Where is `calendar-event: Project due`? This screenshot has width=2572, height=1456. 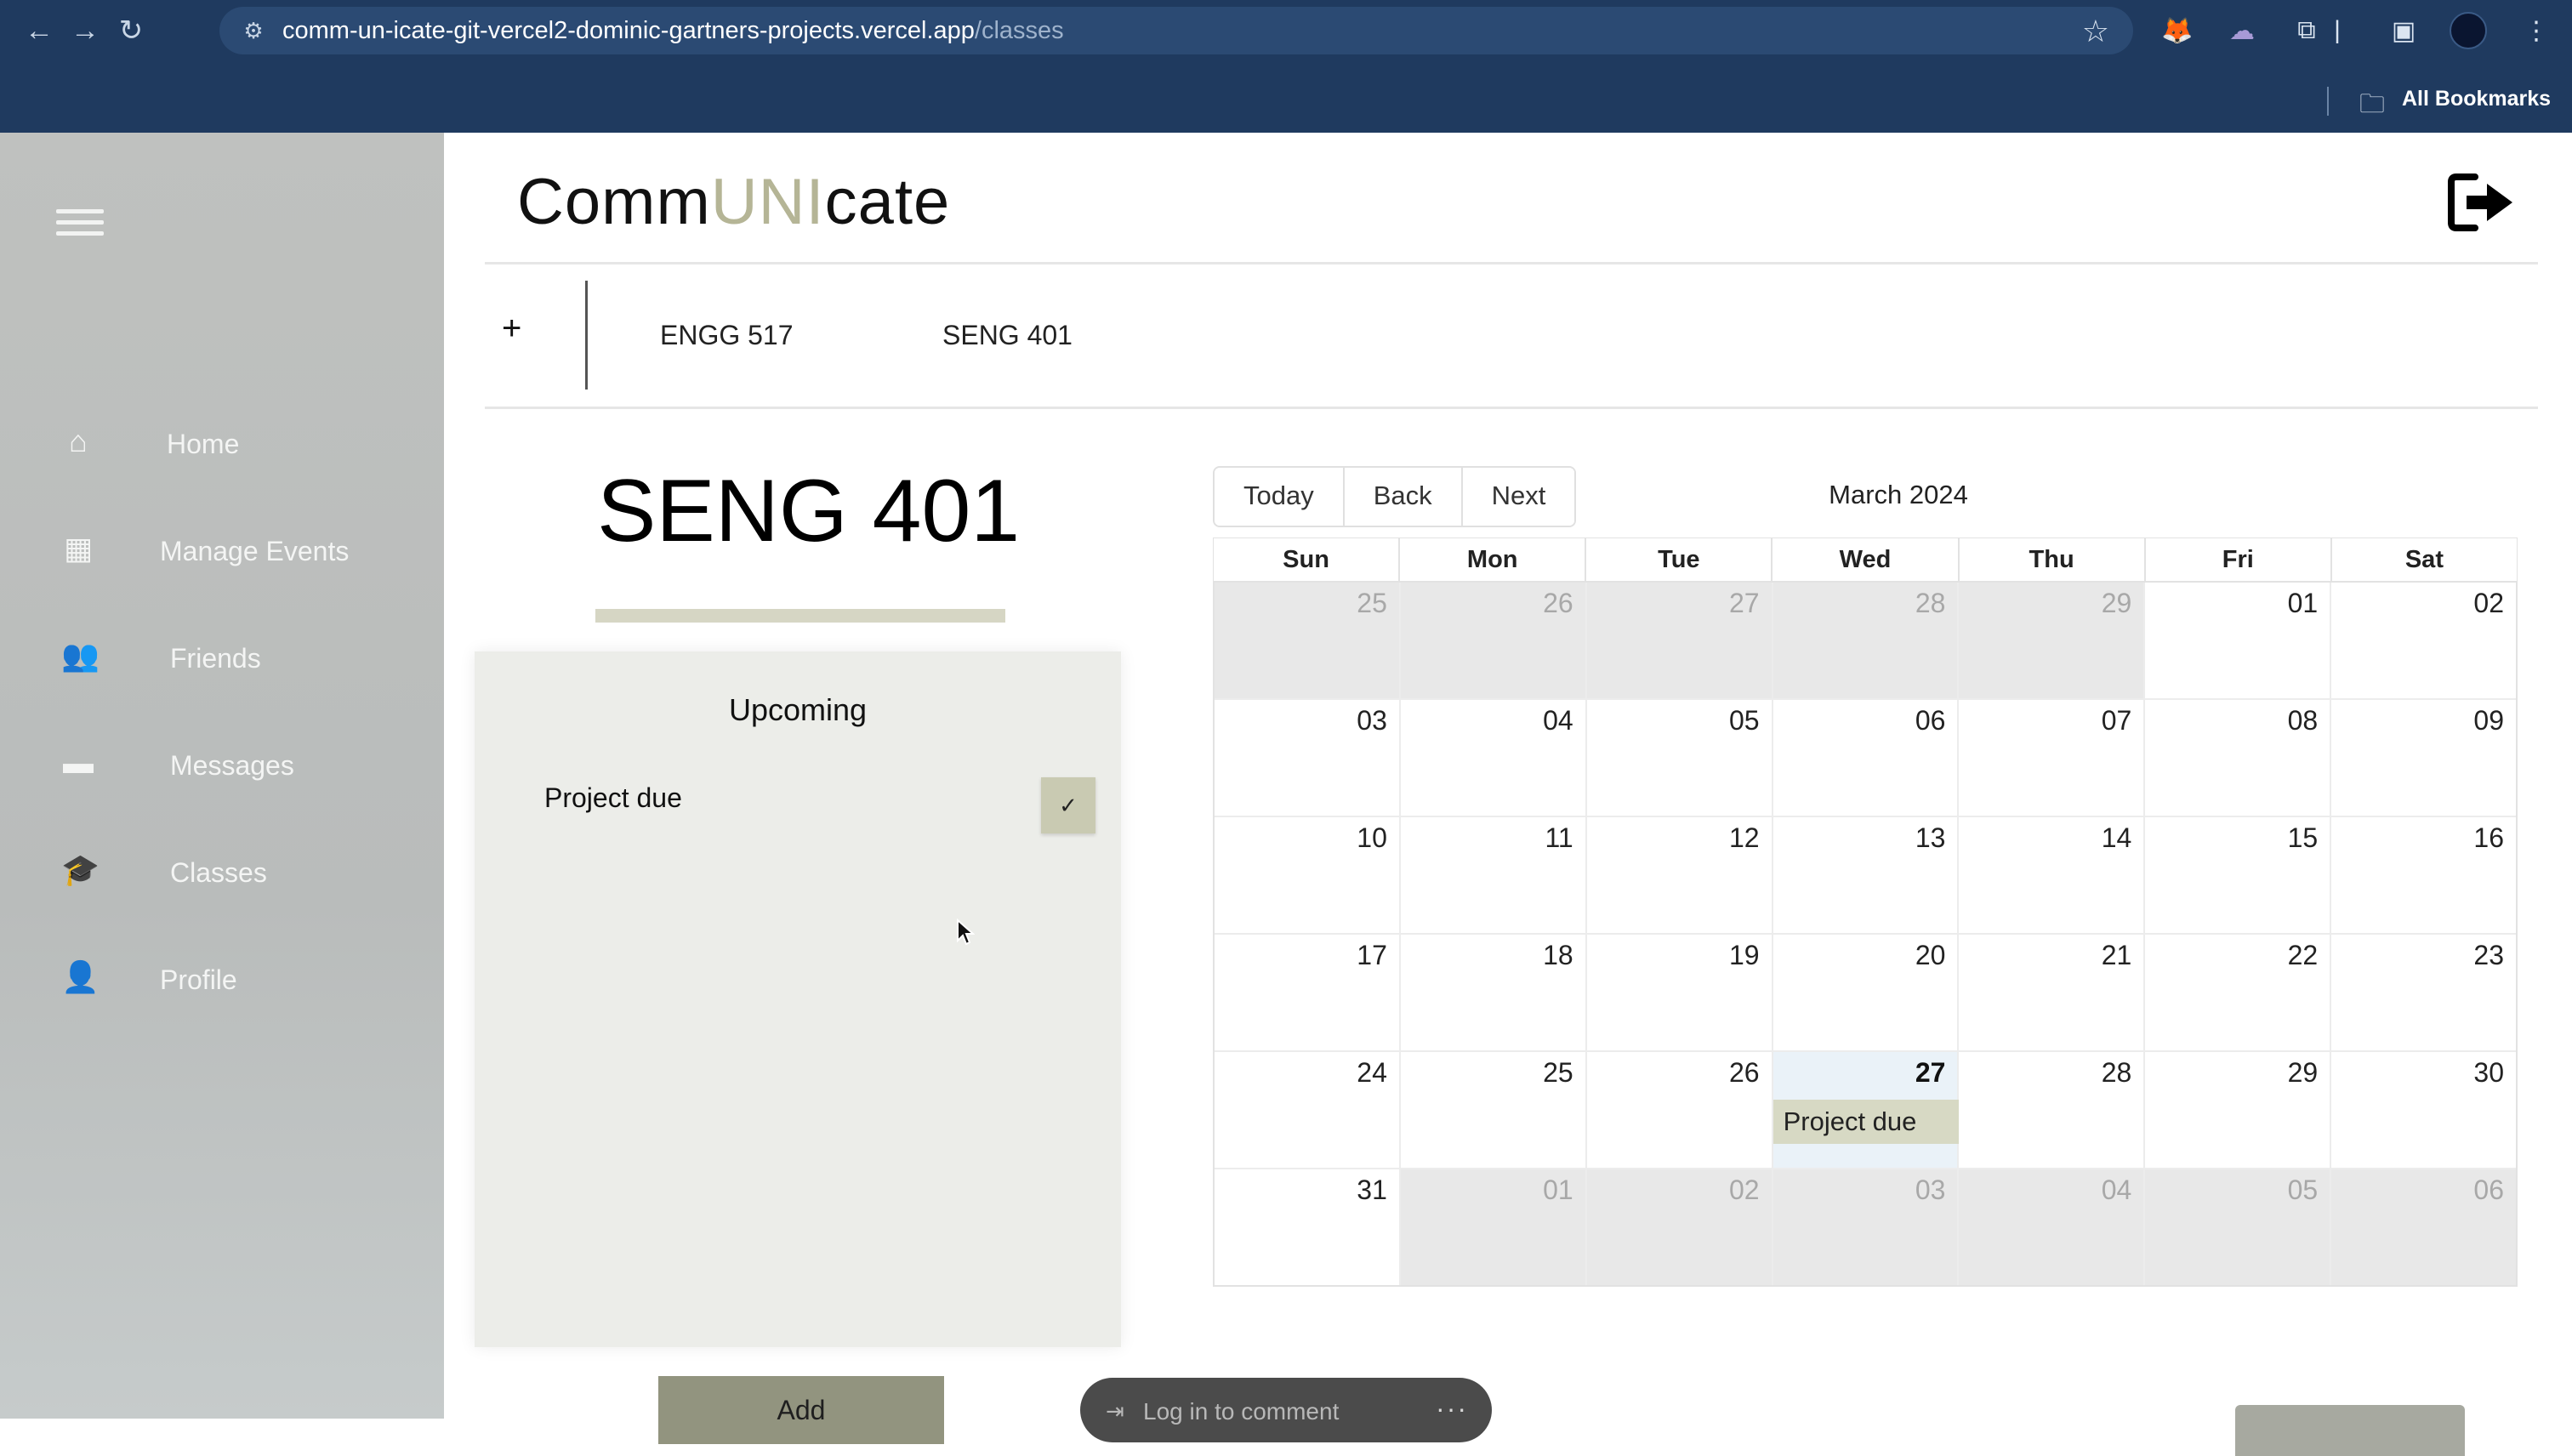
calendar-event: Project due is located at coordinates (1866, 1122).